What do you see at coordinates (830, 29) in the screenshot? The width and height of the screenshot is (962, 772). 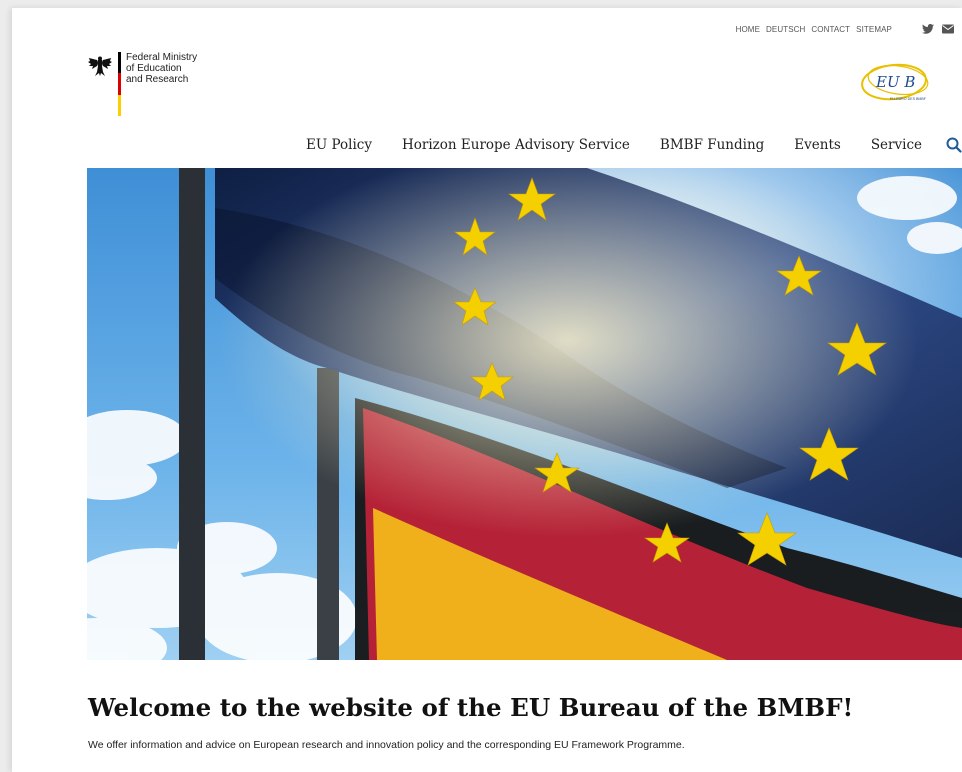 I see `utility-link-contact: CONTACT` at bounding box center [830, 29].